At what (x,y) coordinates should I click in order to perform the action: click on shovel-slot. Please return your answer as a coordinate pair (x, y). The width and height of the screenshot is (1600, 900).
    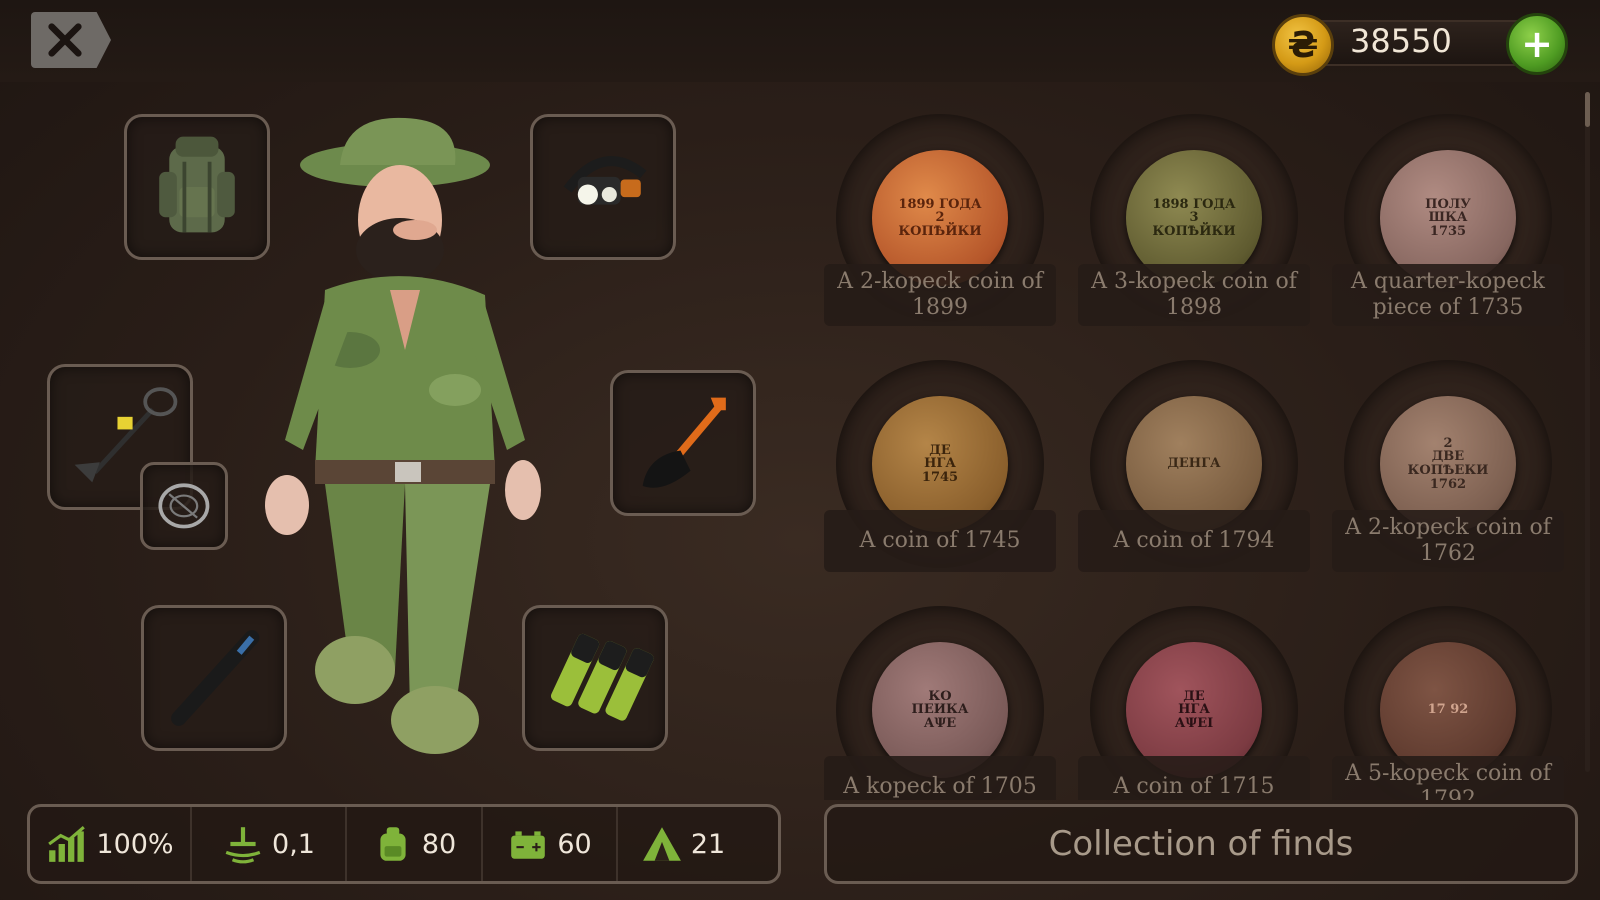
    Looking at the image, I should click on (683, 443).